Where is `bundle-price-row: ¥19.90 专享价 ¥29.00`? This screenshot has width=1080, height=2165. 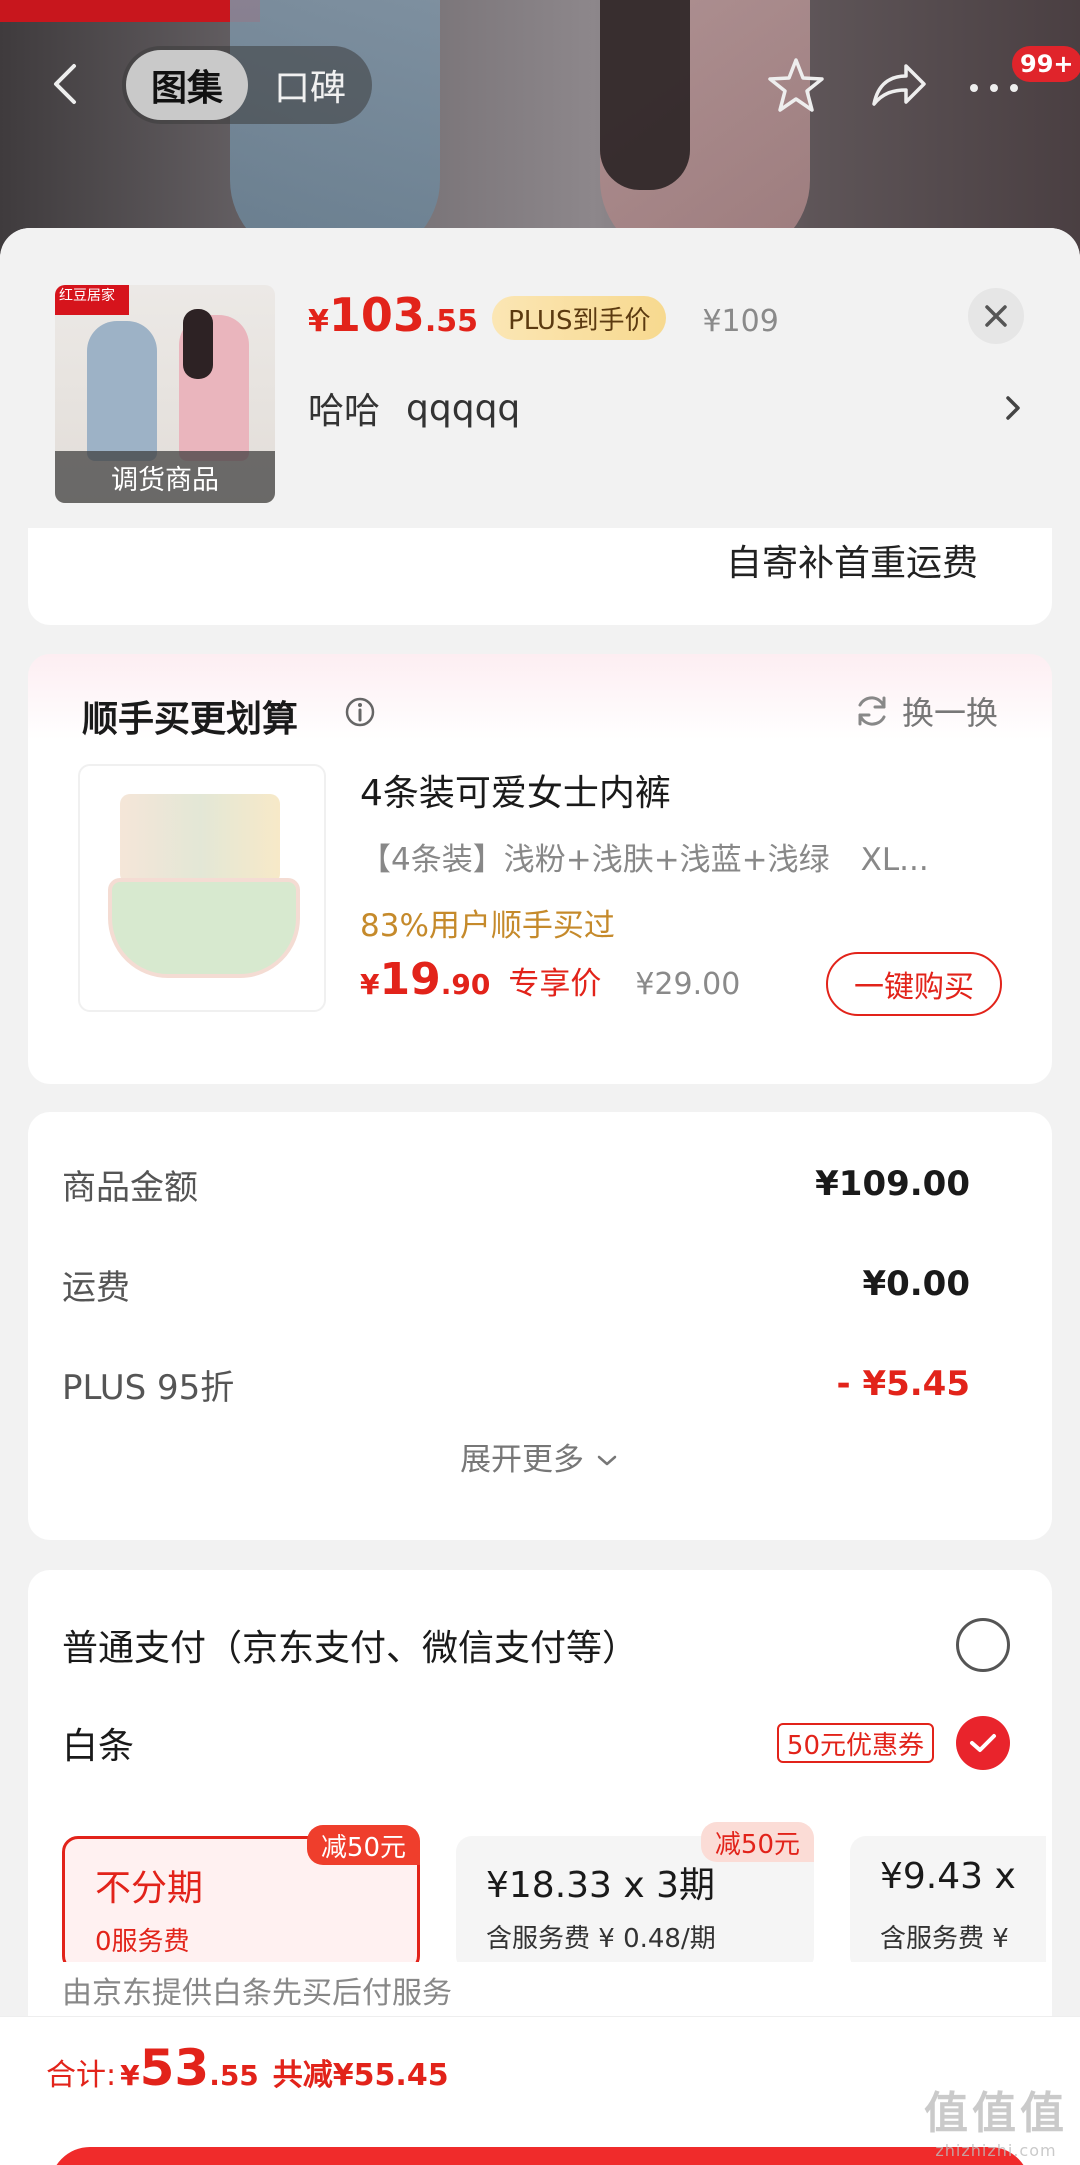
bundle-price-row: ¥19.90 专享价 ¥29.00 is located at coordinates (550, 984).